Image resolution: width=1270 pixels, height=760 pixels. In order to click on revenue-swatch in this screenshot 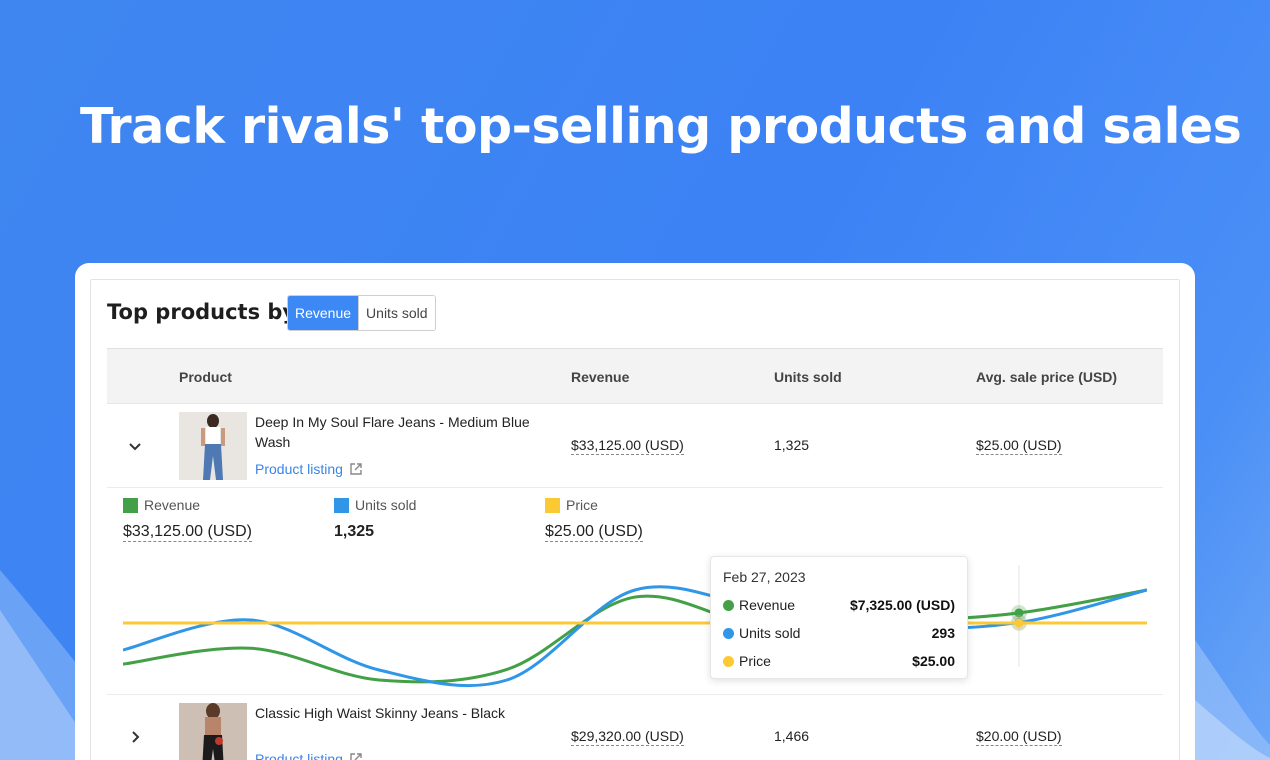, I will do `click(130, 505)`.